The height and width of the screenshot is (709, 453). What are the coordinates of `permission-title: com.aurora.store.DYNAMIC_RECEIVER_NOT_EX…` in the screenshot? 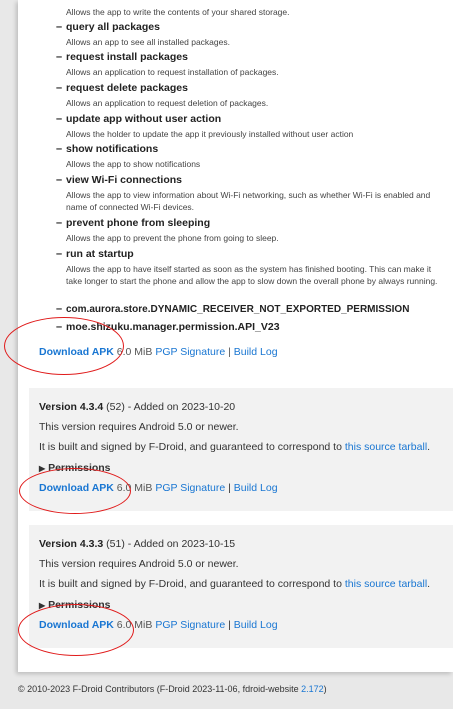 It's located at (238, 309).